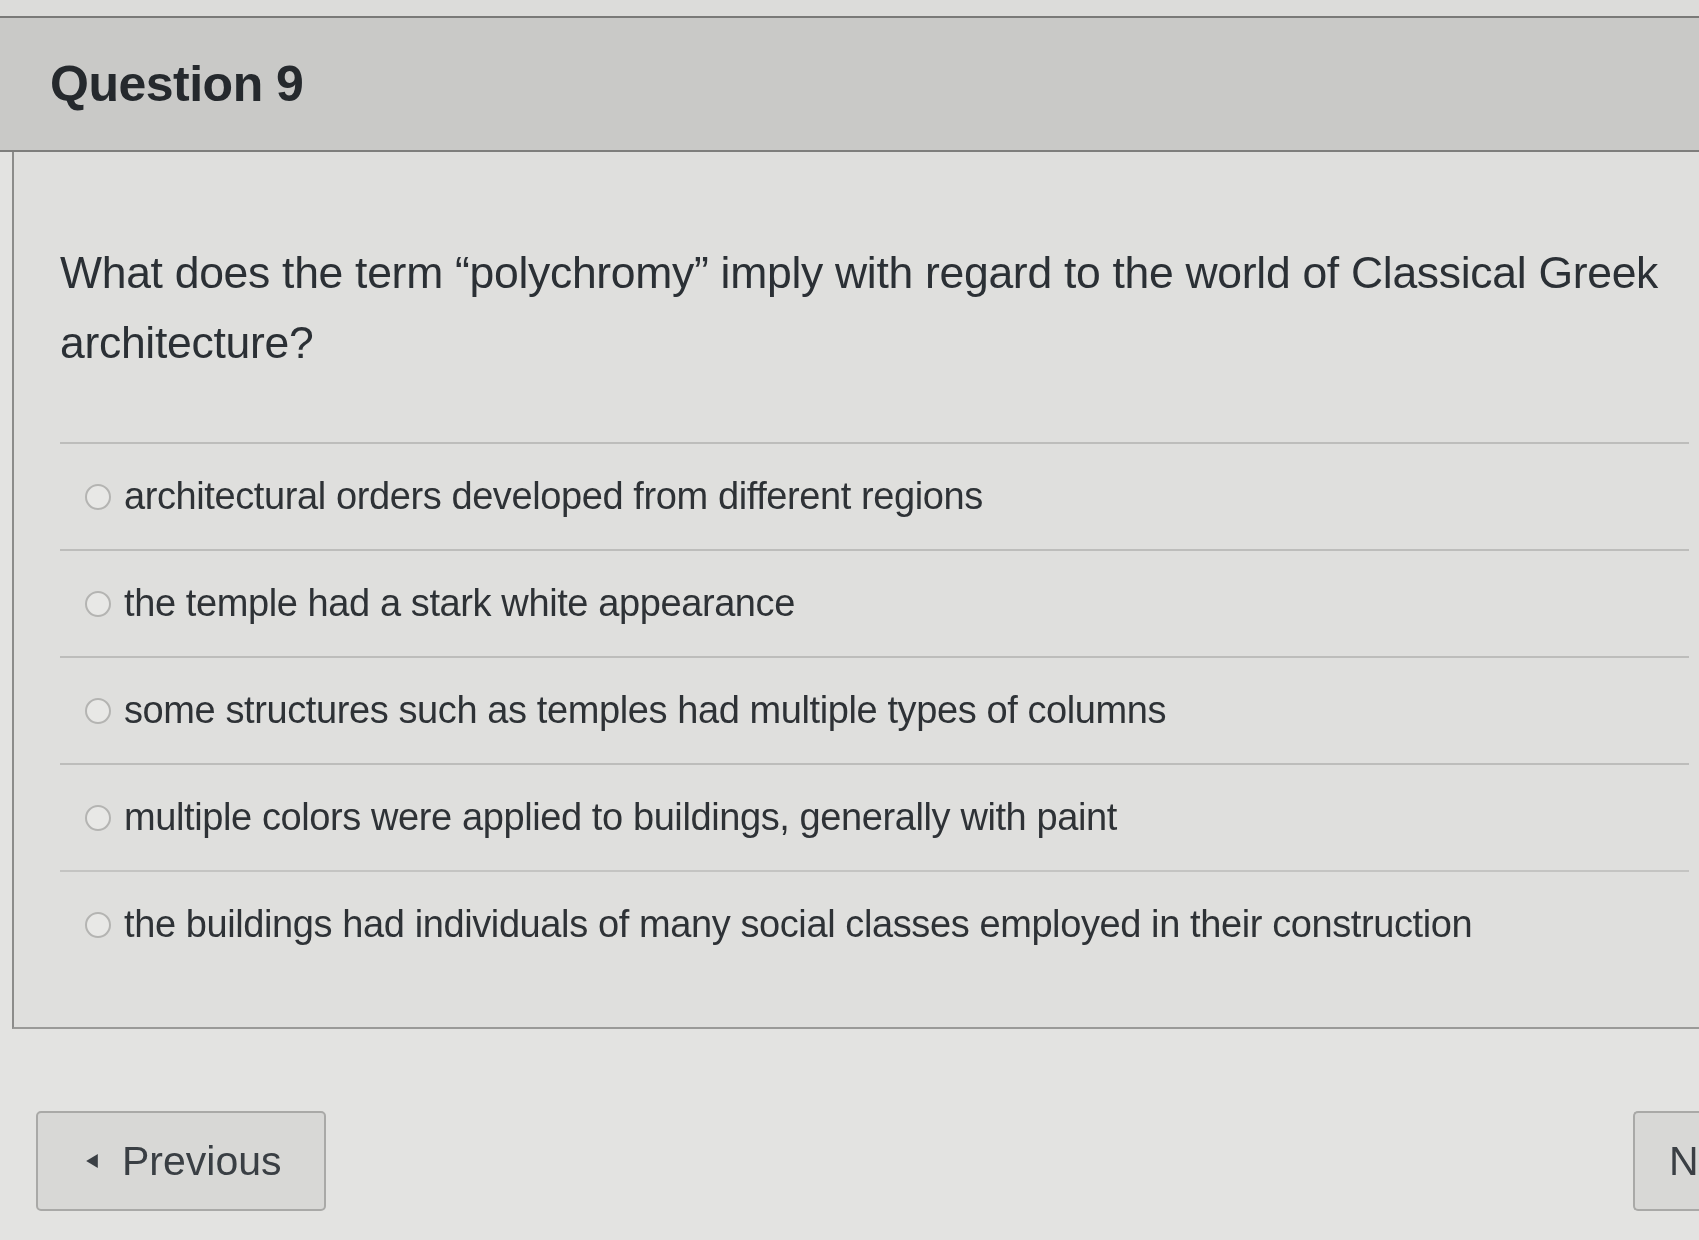 This screenshot has width=1699, height=1240. Describe the element at coordinates (860, 308) in the screenshot. I see `question-text: What does the term “polychromy” imply with regard to the world of Classical Greek architecture?` at that location.